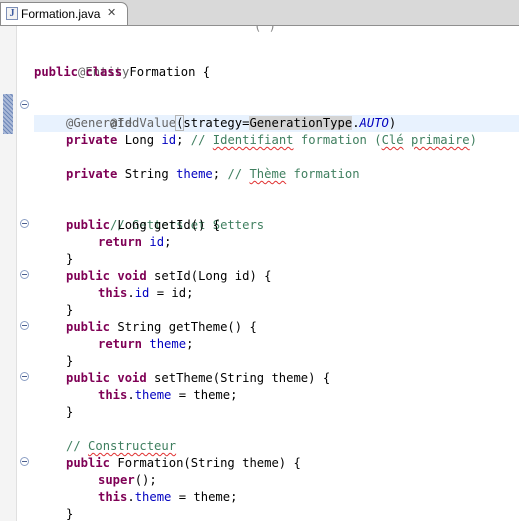  Describe the element at coordinates (183, 327) in the screenshot. I see `method-signature: String getTheme() {` at that location.